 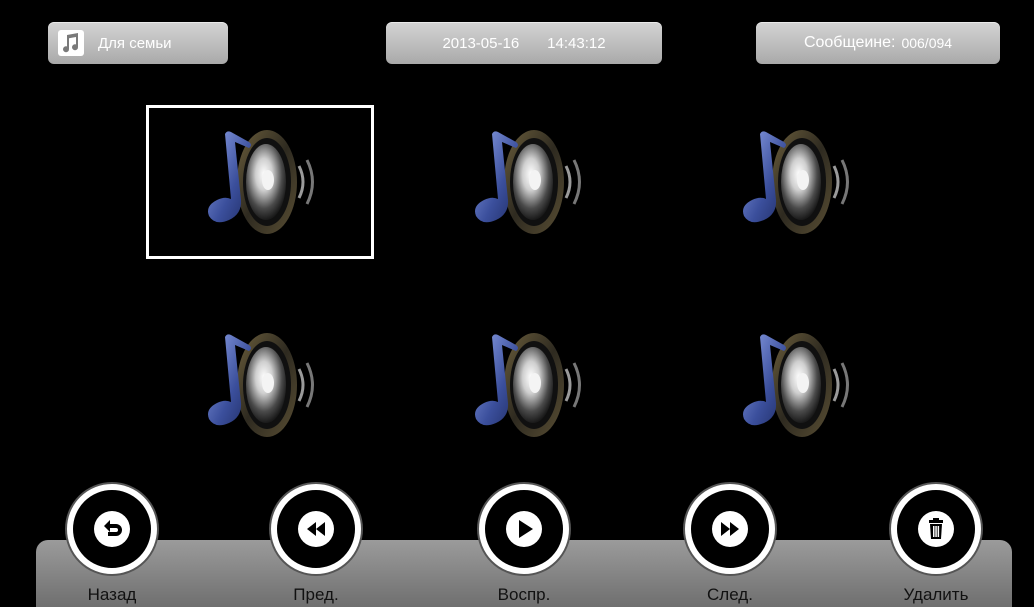 I want to click on delete-button-circle, so click(x=936, y=529).